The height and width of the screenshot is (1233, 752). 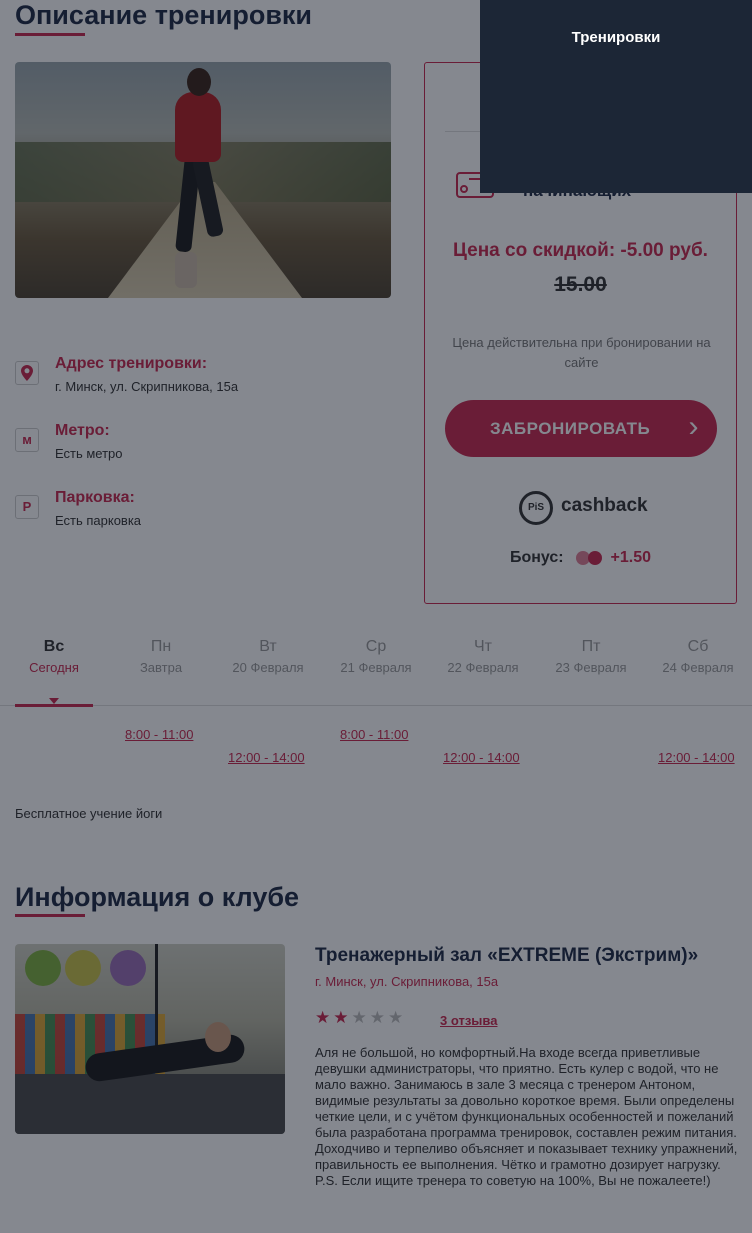 What do you see at coordinates (616, 96) in the screenshot?
I see `nav-dropdown-panel: Тренировки` at bounding box center [616, 96].